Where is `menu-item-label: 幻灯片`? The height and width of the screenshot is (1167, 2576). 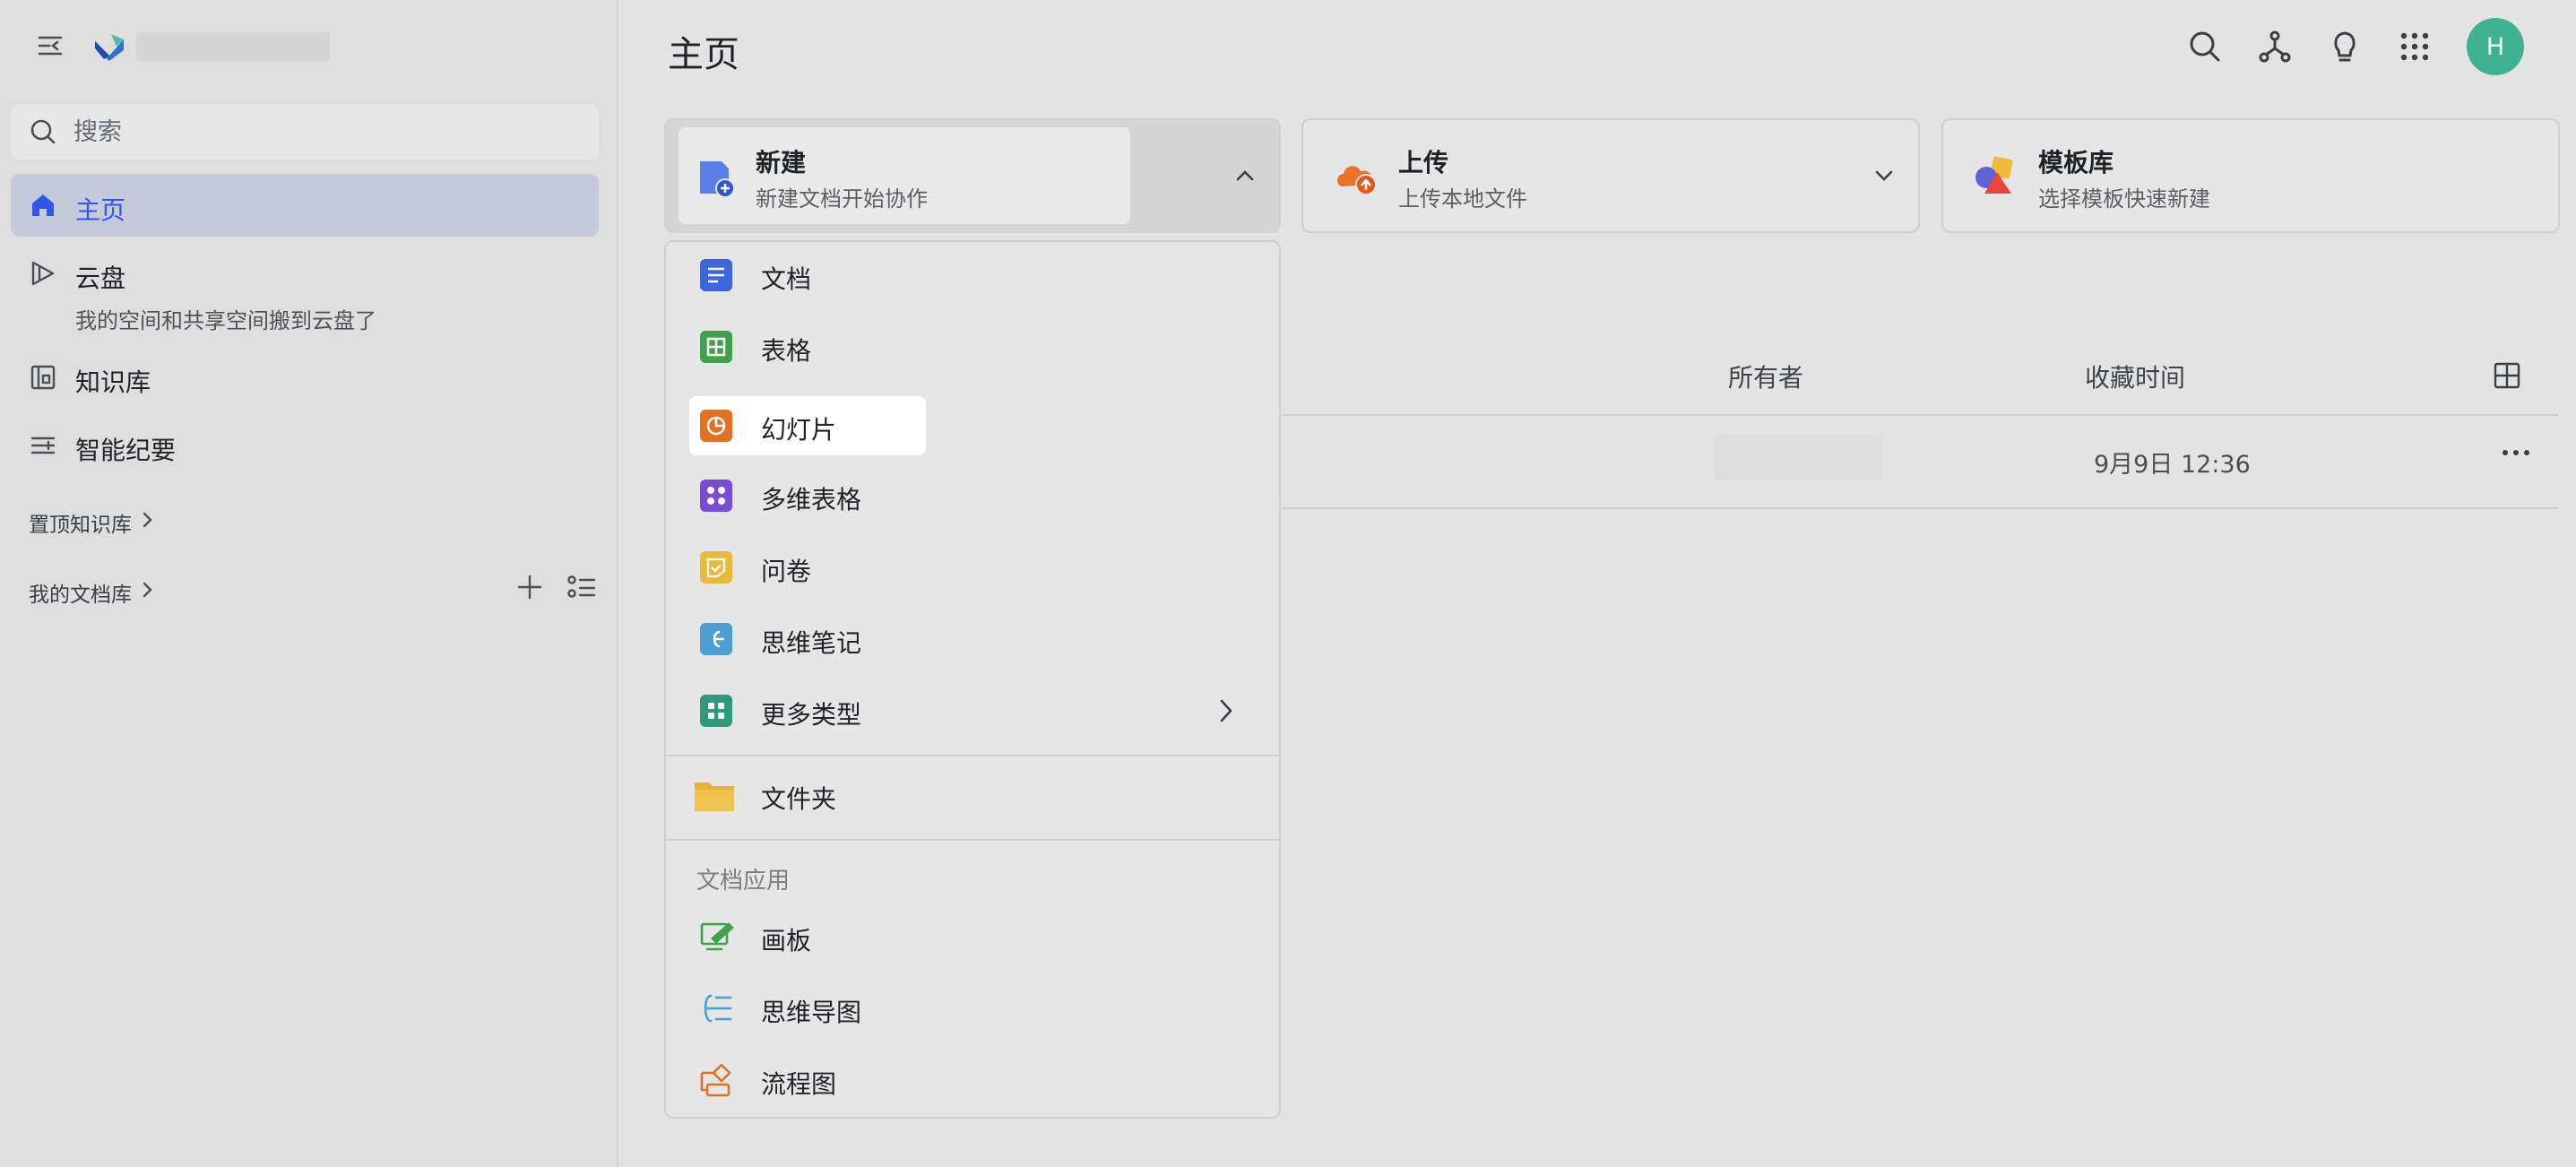
menu-item-label: 幻灯片 is located at coordinates (799, 430).